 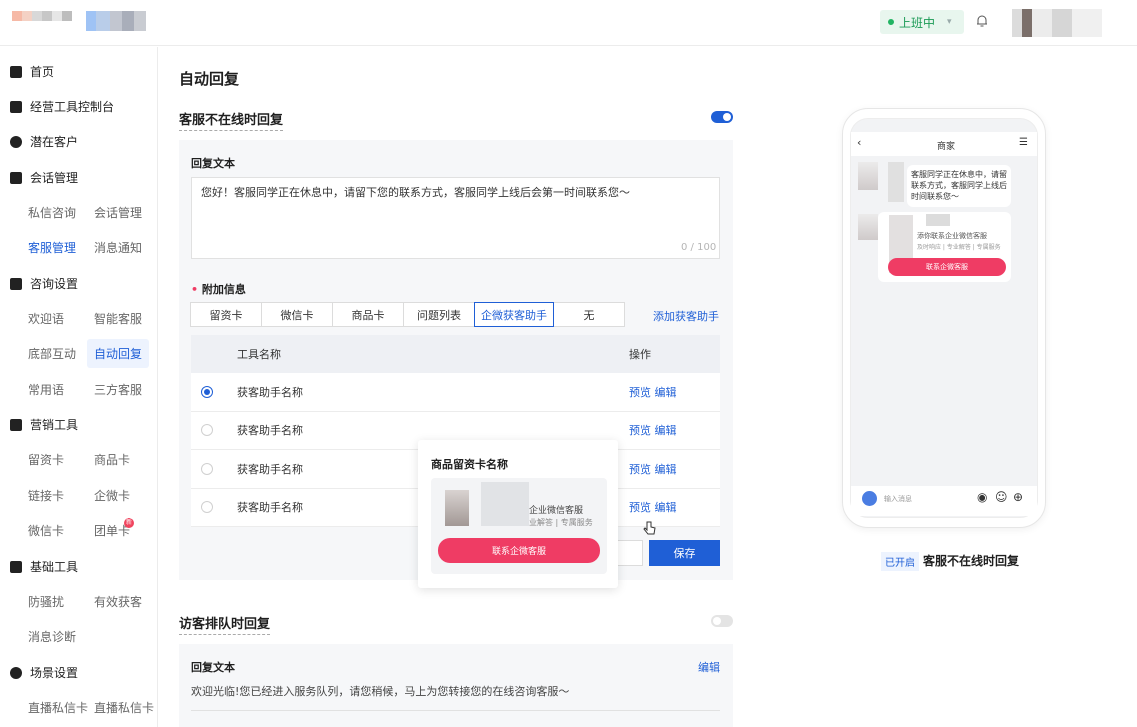 I want to click on phone-contact-button: 联系企微客服, so click(x=947, y=267).